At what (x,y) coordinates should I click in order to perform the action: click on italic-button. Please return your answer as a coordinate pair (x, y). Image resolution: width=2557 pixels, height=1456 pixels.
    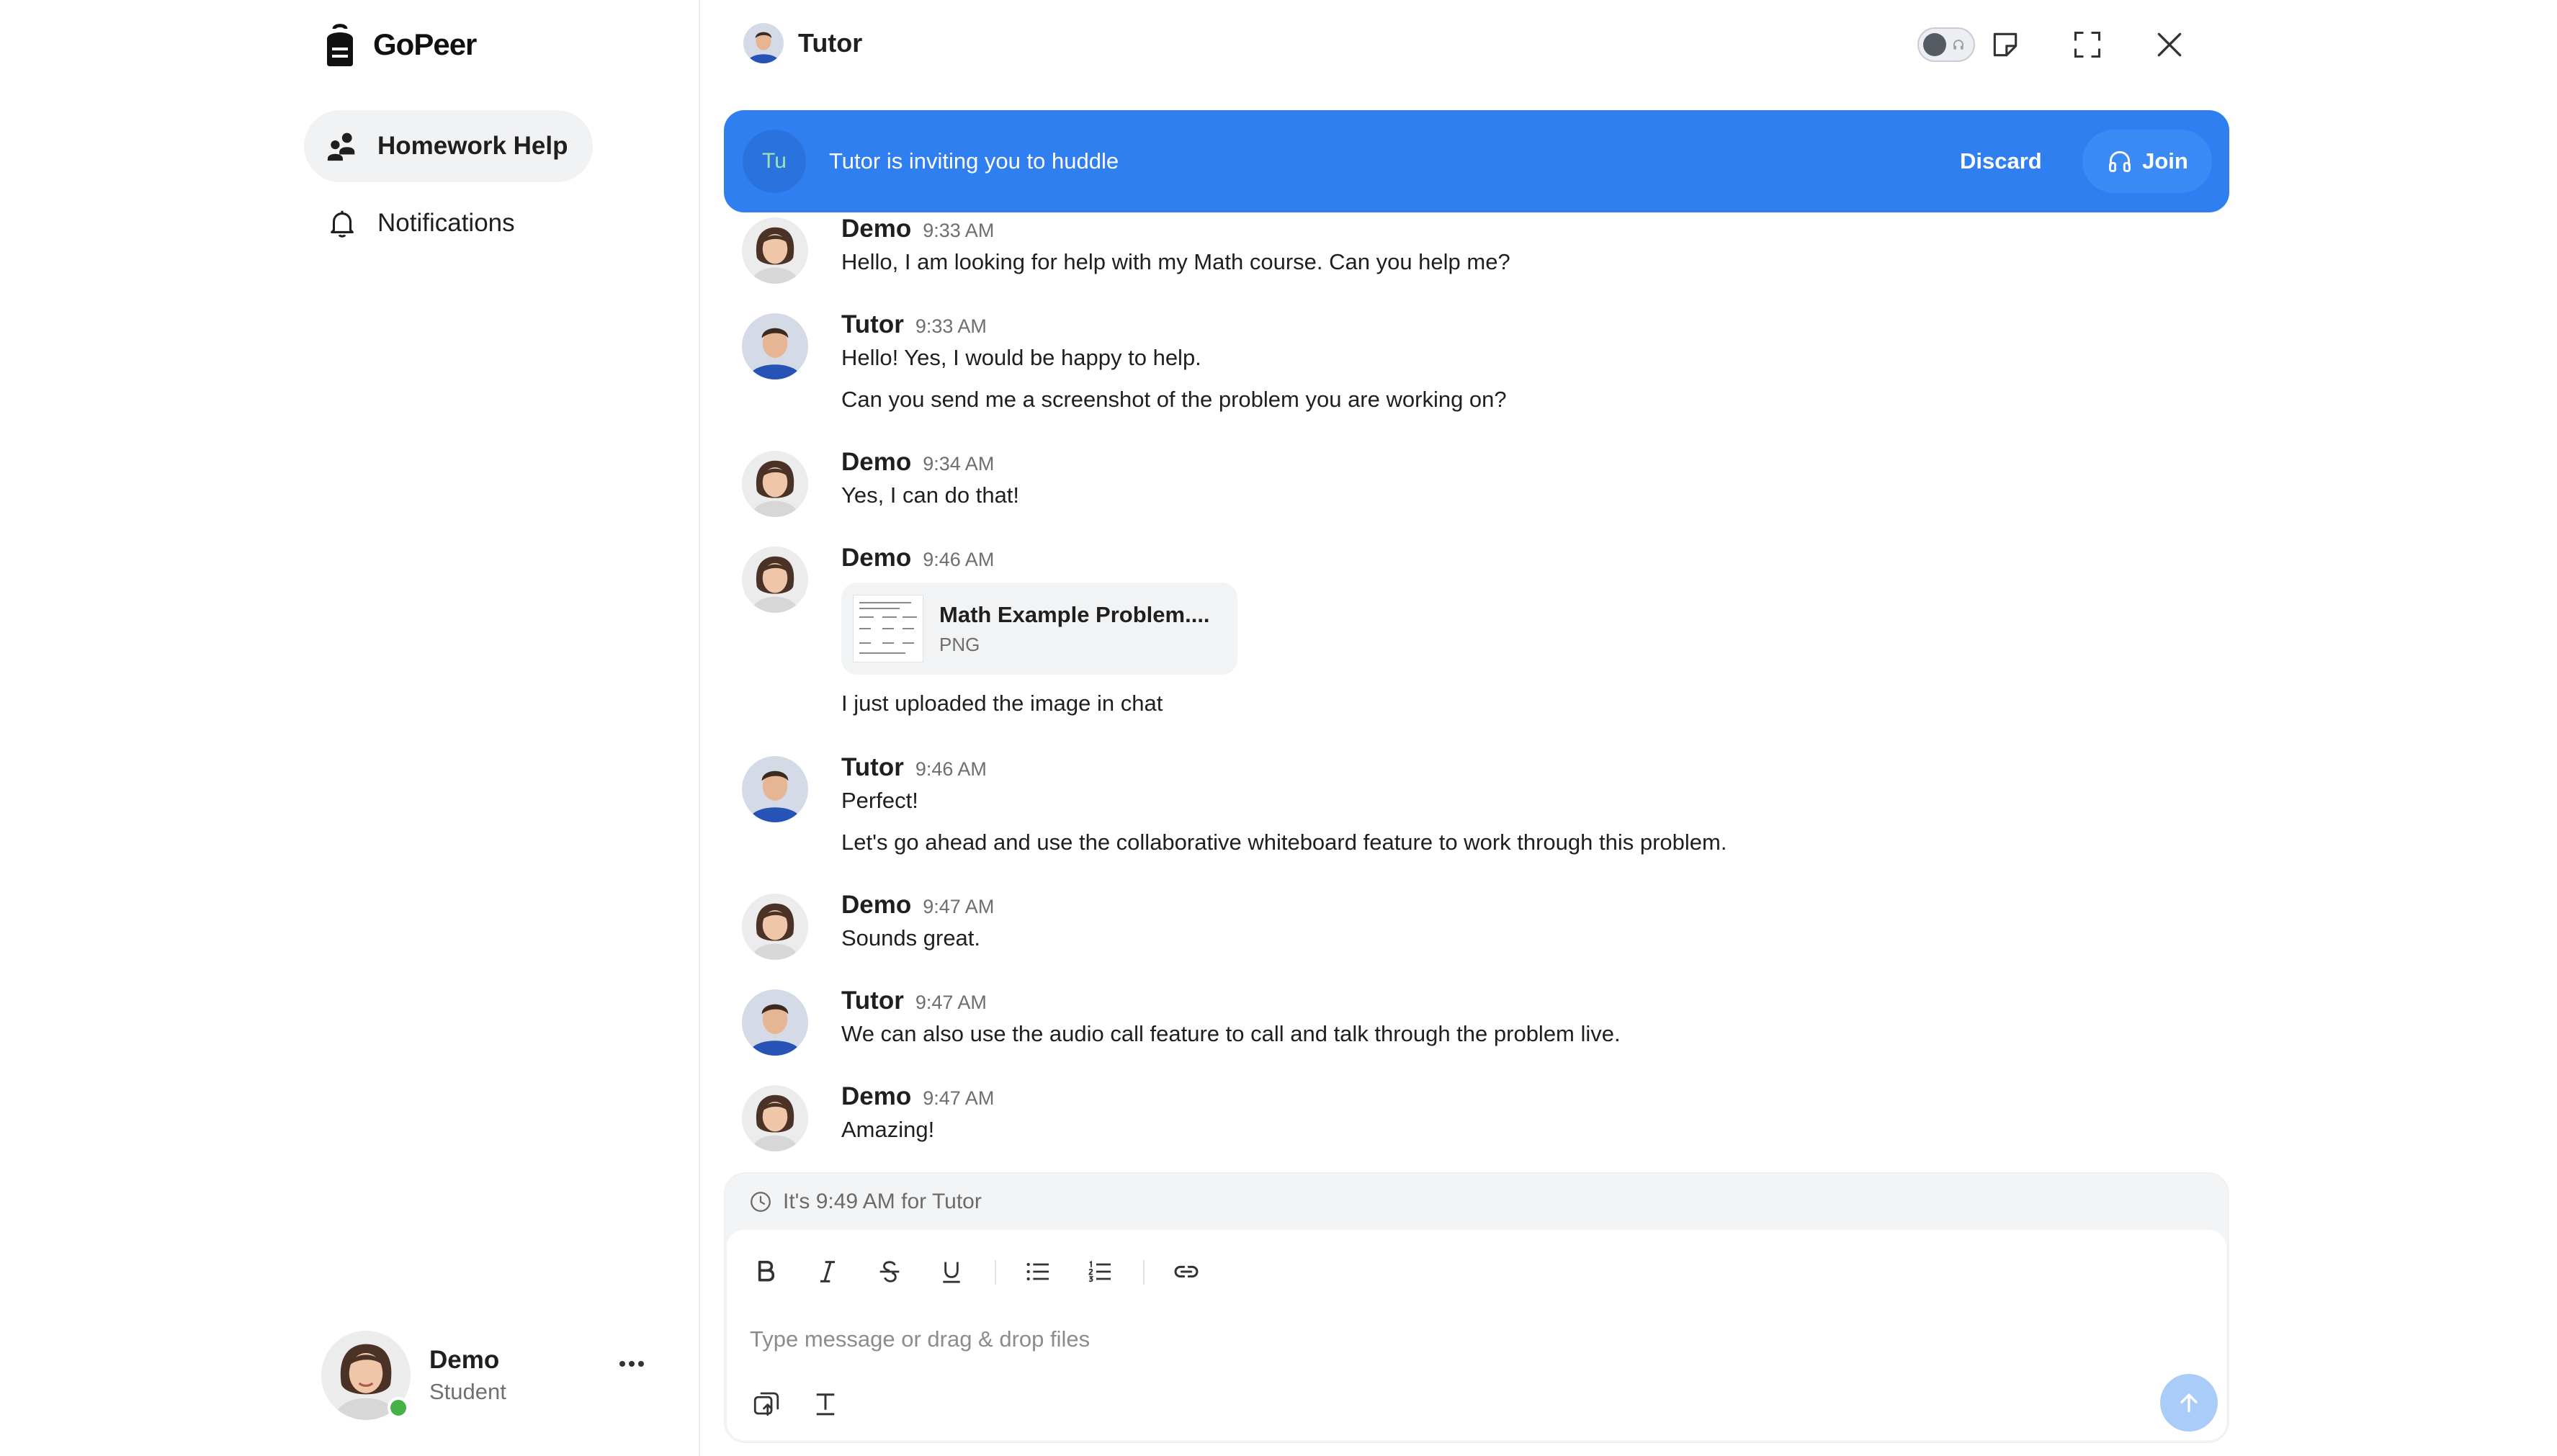
    Looking at the image, I should click on (828, 1271).